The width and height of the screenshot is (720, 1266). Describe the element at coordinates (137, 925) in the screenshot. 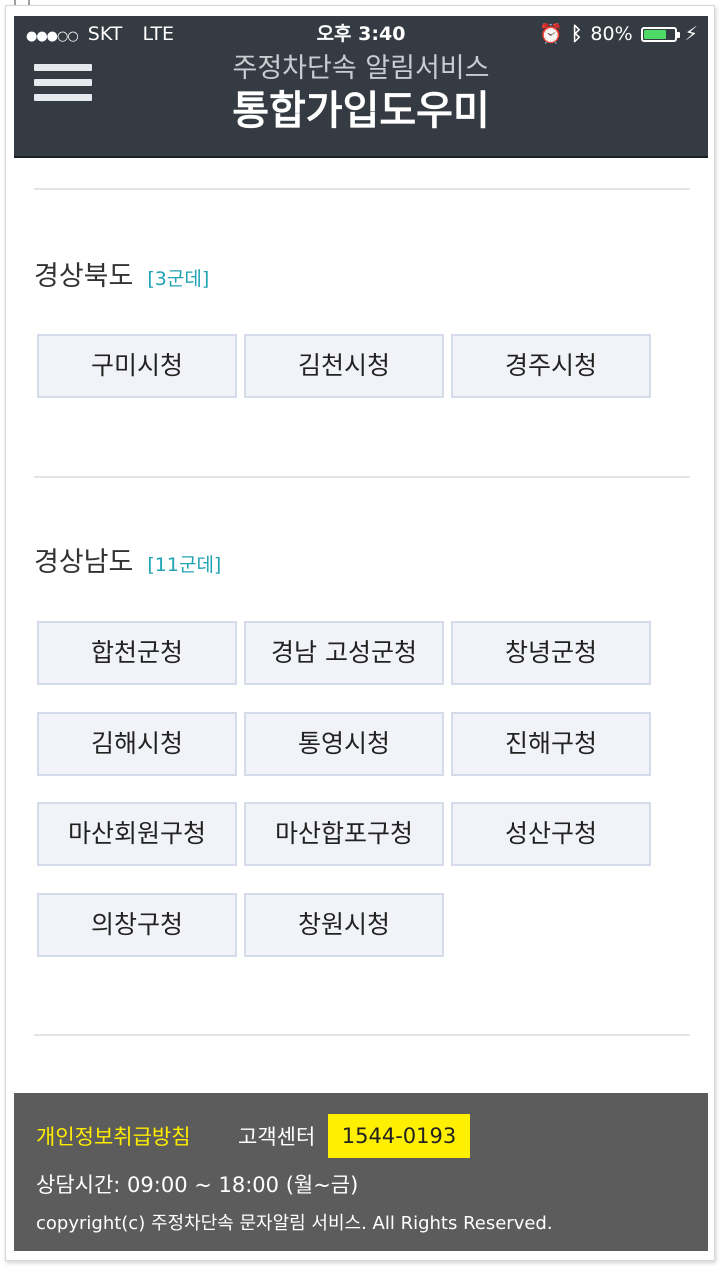

I see `office-button: 의창구청` at that location.